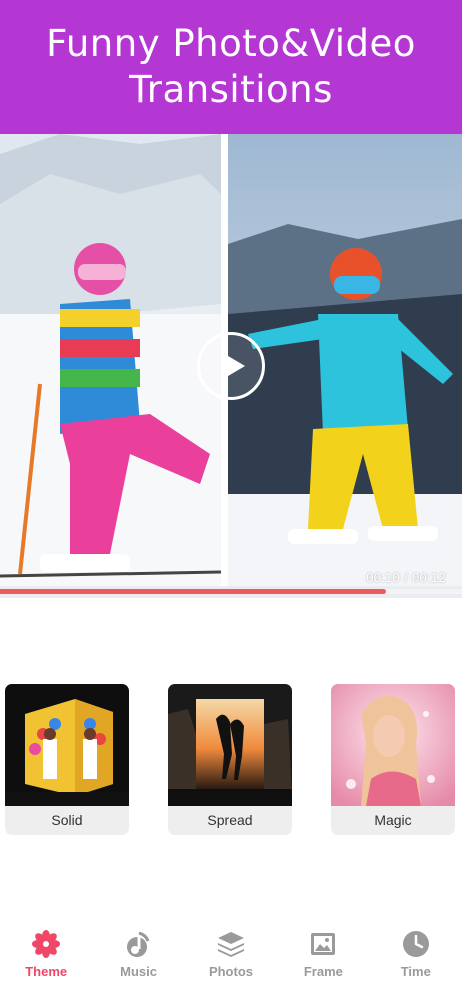 The width and height of the screenshot is (462, 1000). I want to click on tab-label-frame: Frame, so click(323, 971).